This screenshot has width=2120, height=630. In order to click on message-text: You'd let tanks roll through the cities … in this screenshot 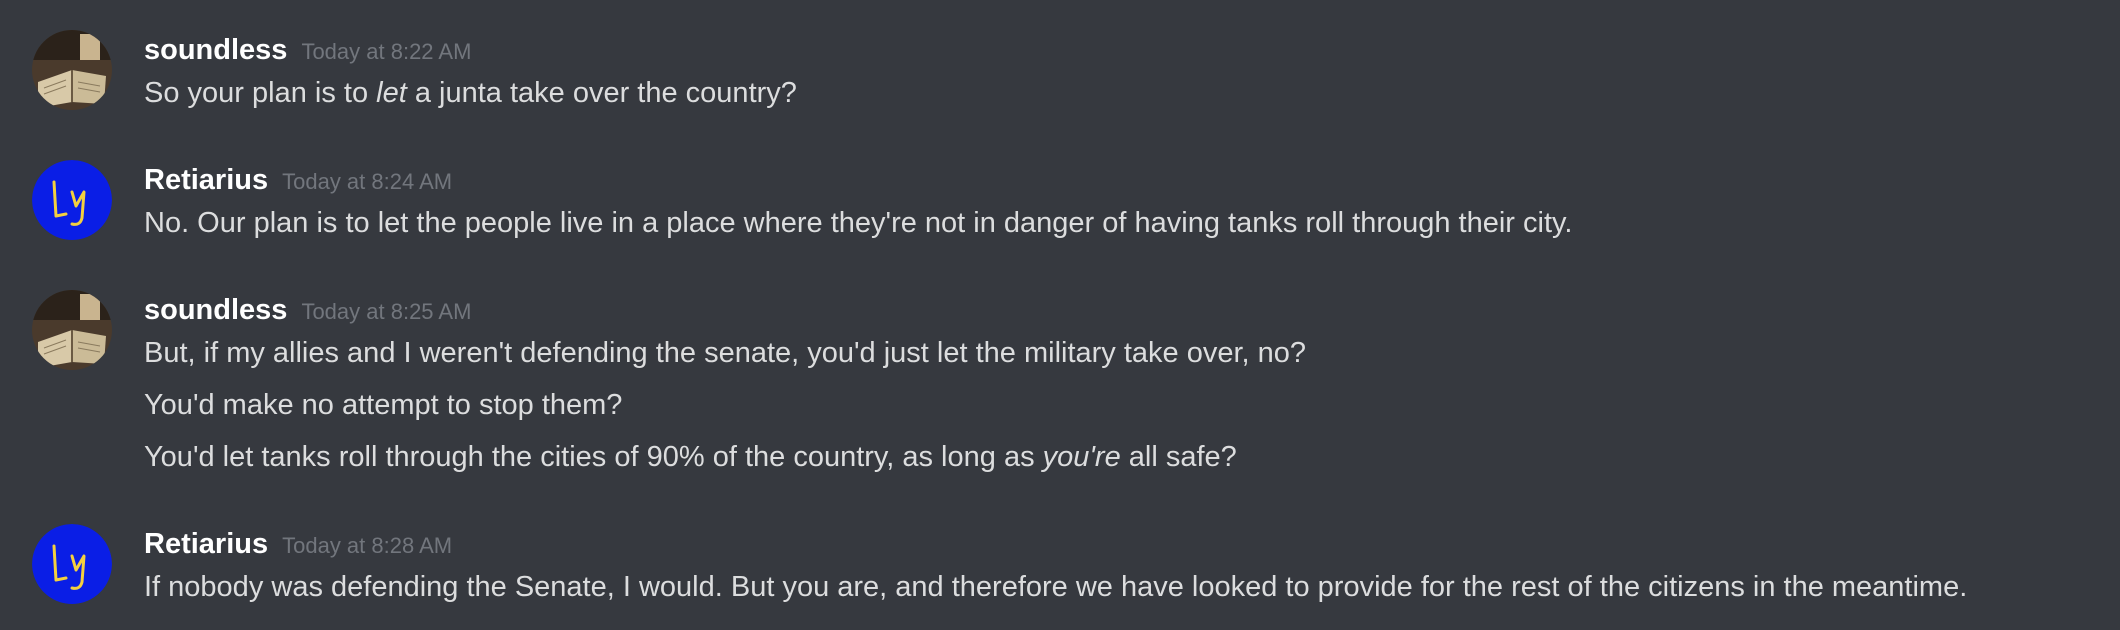, I will do `click(690, 457)`.